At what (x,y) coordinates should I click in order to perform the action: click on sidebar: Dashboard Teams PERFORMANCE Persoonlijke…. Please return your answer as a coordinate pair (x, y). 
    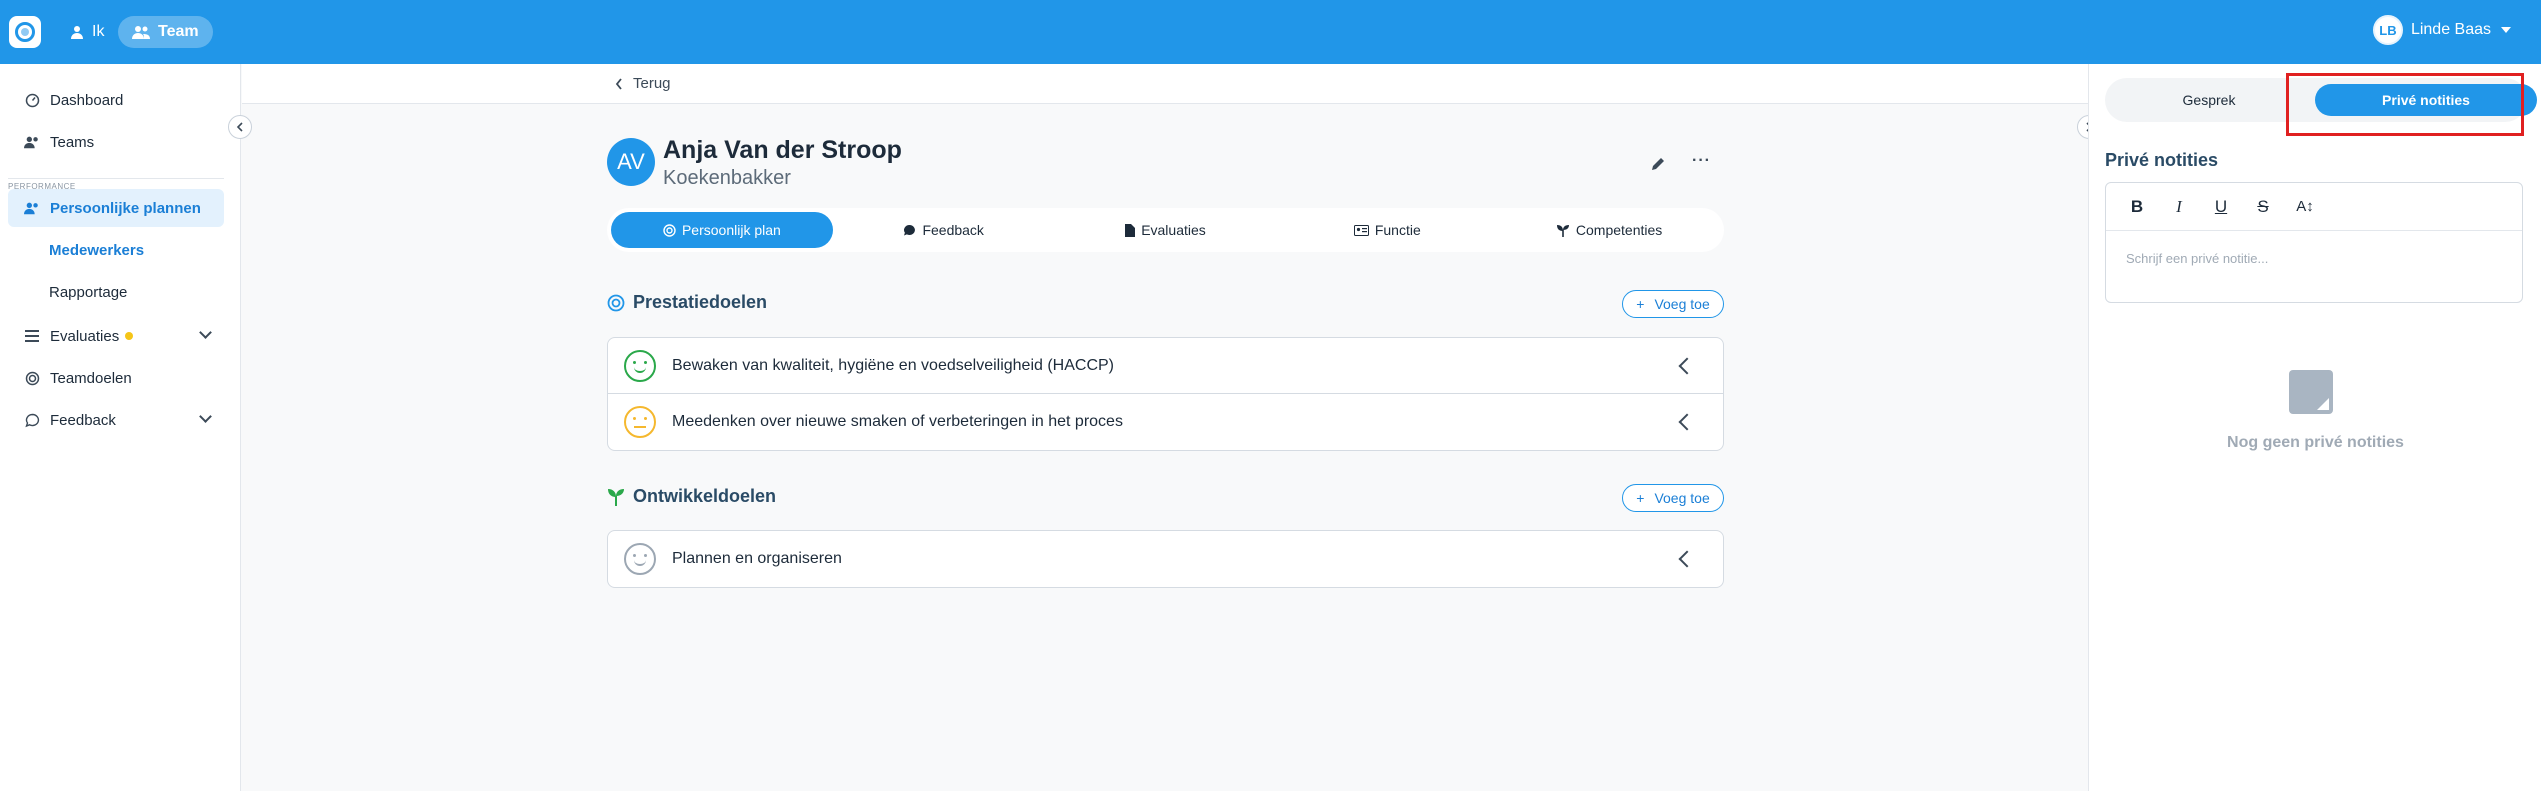
    Looking at the image, I should click on (120, 427).